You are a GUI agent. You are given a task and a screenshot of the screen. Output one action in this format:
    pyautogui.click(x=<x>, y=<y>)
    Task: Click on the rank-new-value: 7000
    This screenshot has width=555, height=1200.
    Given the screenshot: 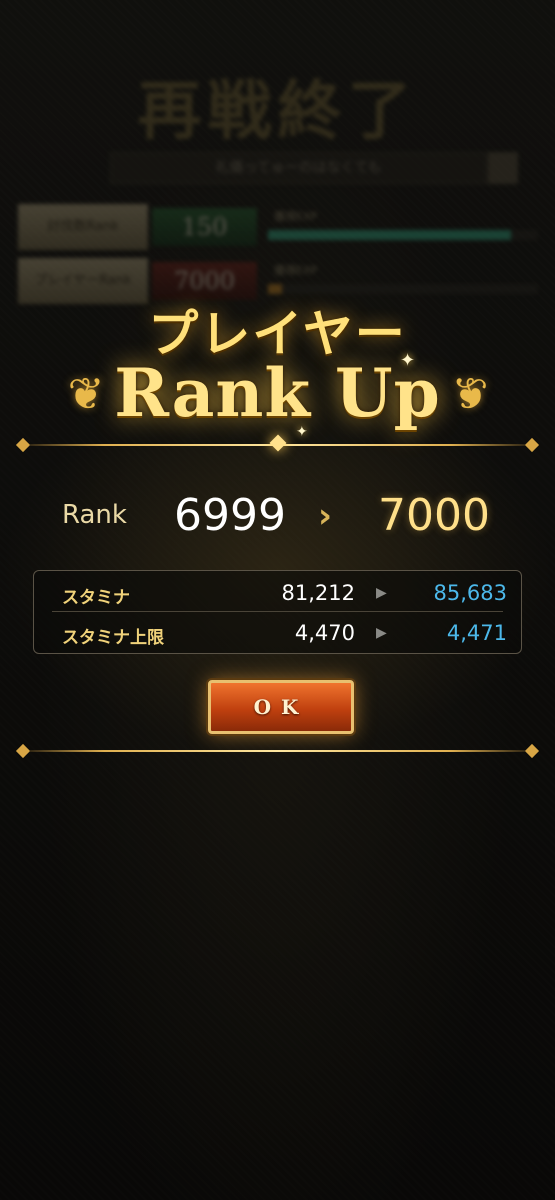 What is the action you would take?
    pyautogui.click(x=434, y=515)
    